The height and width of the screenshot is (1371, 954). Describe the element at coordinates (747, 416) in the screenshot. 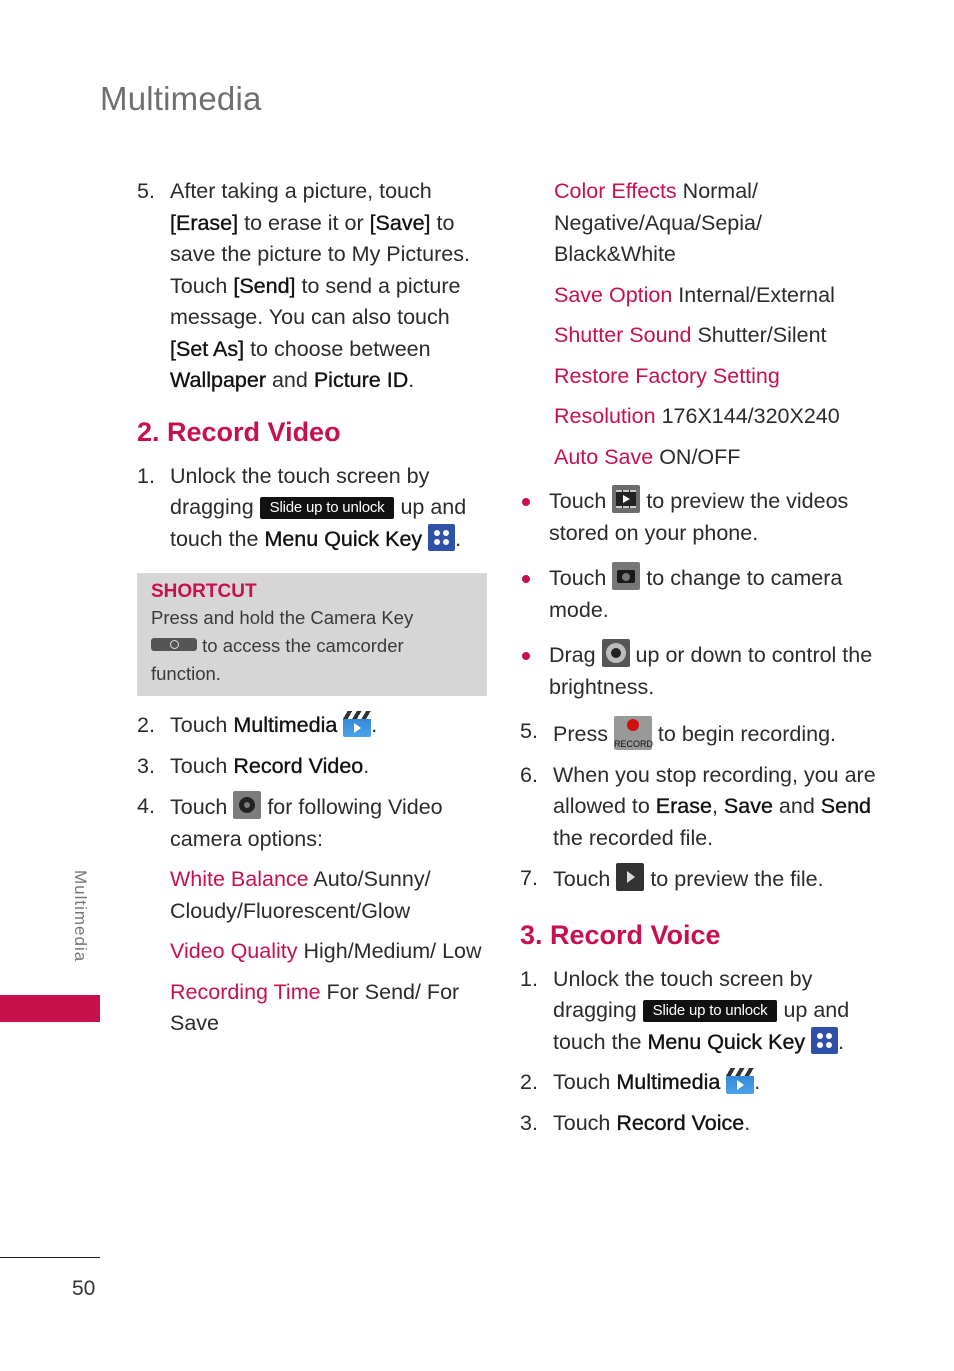

I see `option-value: 176X144/320X240` at that location.